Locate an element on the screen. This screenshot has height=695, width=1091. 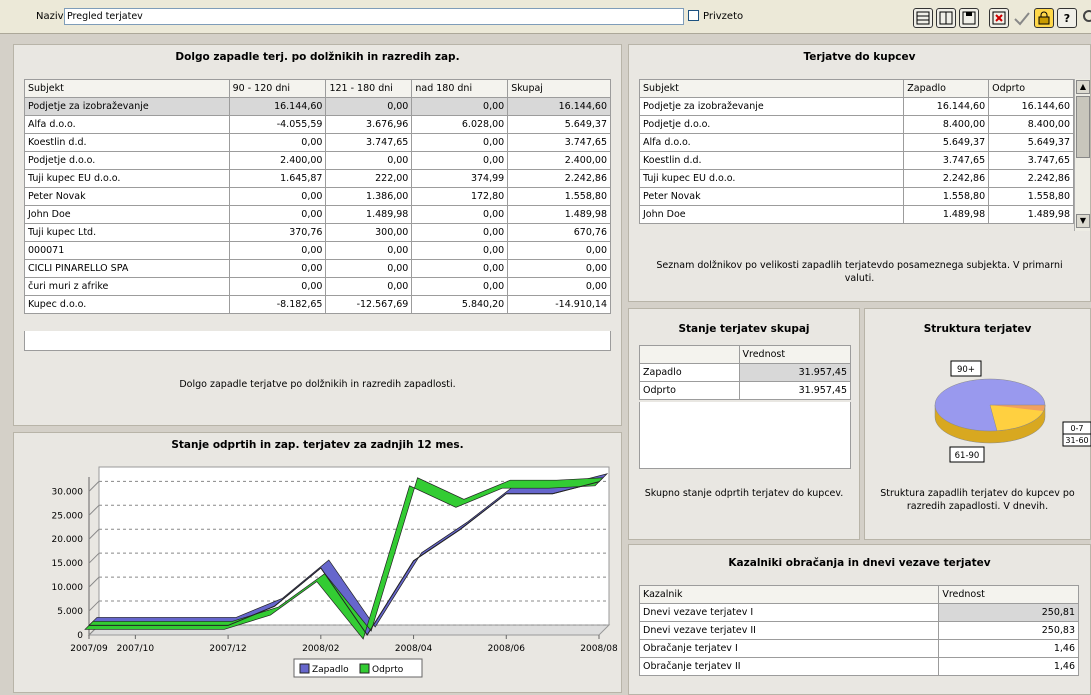
aging-cell: 222,00 is located at coordinates (369, 178).